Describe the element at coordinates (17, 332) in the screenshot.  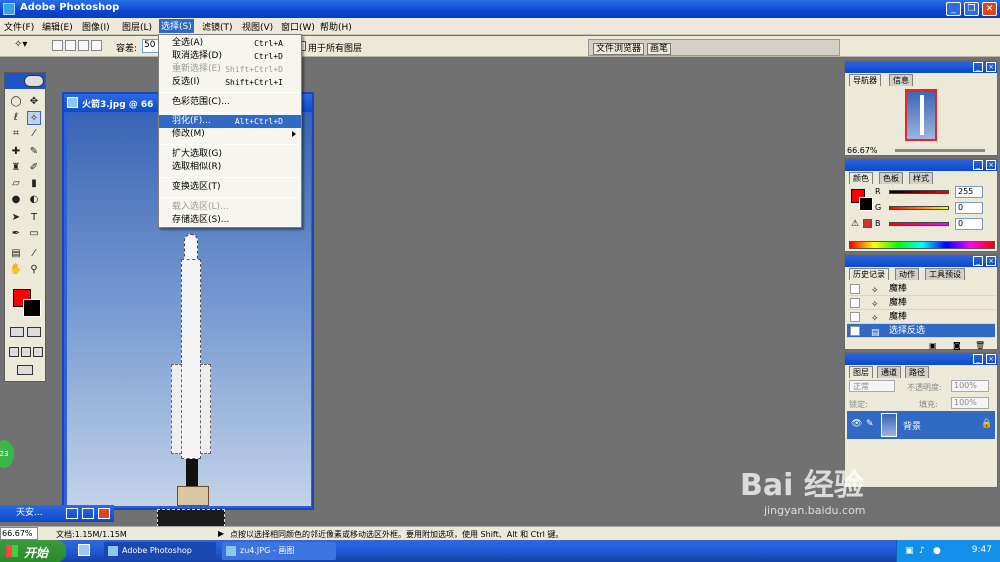
I see `standard-mode-icon` at that location.